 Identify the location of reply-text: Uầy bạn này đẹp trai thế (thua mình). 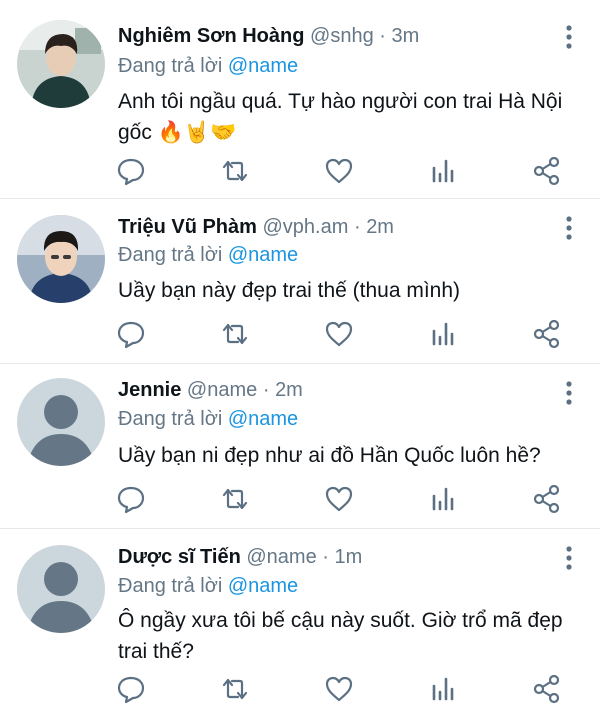
(349, 290).